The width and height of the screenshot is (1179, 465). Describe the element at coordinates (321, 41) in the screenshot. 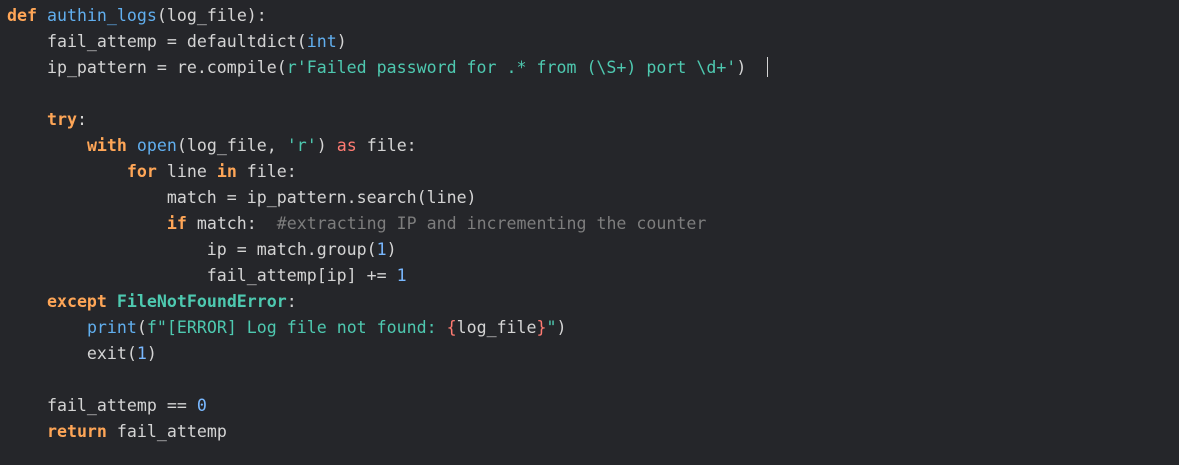

I see `code-token: int` at that location.